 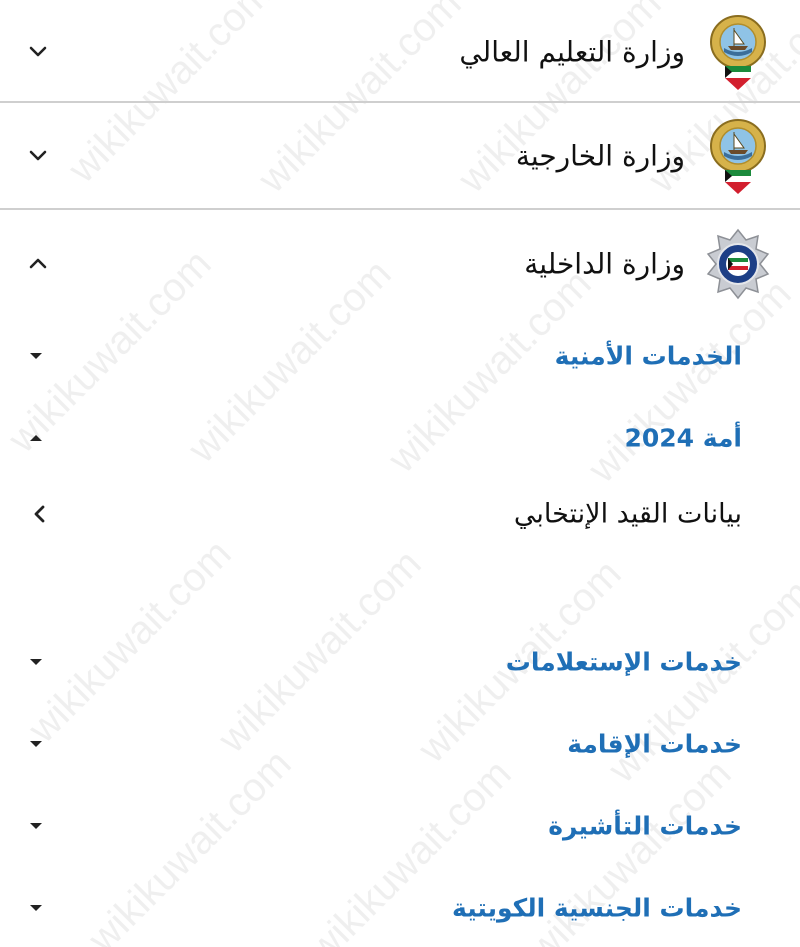 I want to click on sub-item-label: بيانات القيد الإنتخابي, so click(x=627, y=514).